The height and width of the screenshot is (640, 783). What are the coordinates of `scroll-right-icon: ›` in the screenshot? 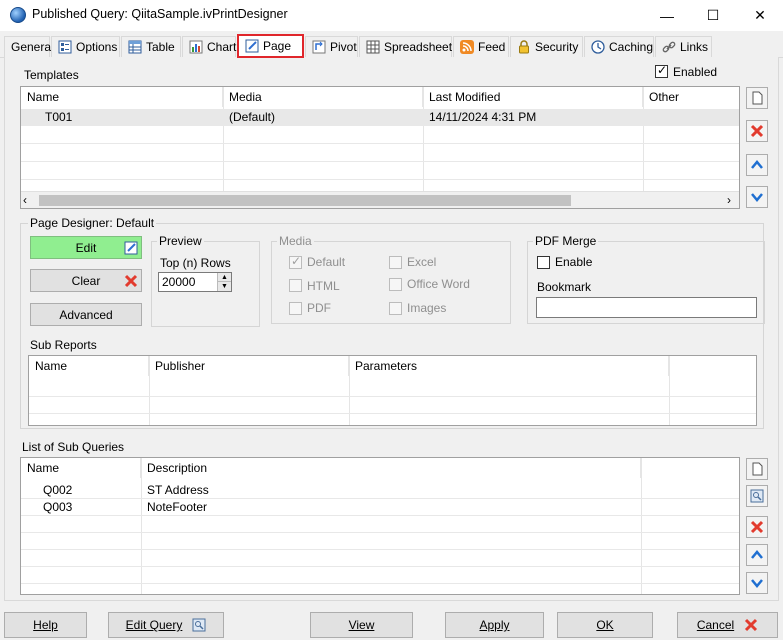 It's located at (729, 200).